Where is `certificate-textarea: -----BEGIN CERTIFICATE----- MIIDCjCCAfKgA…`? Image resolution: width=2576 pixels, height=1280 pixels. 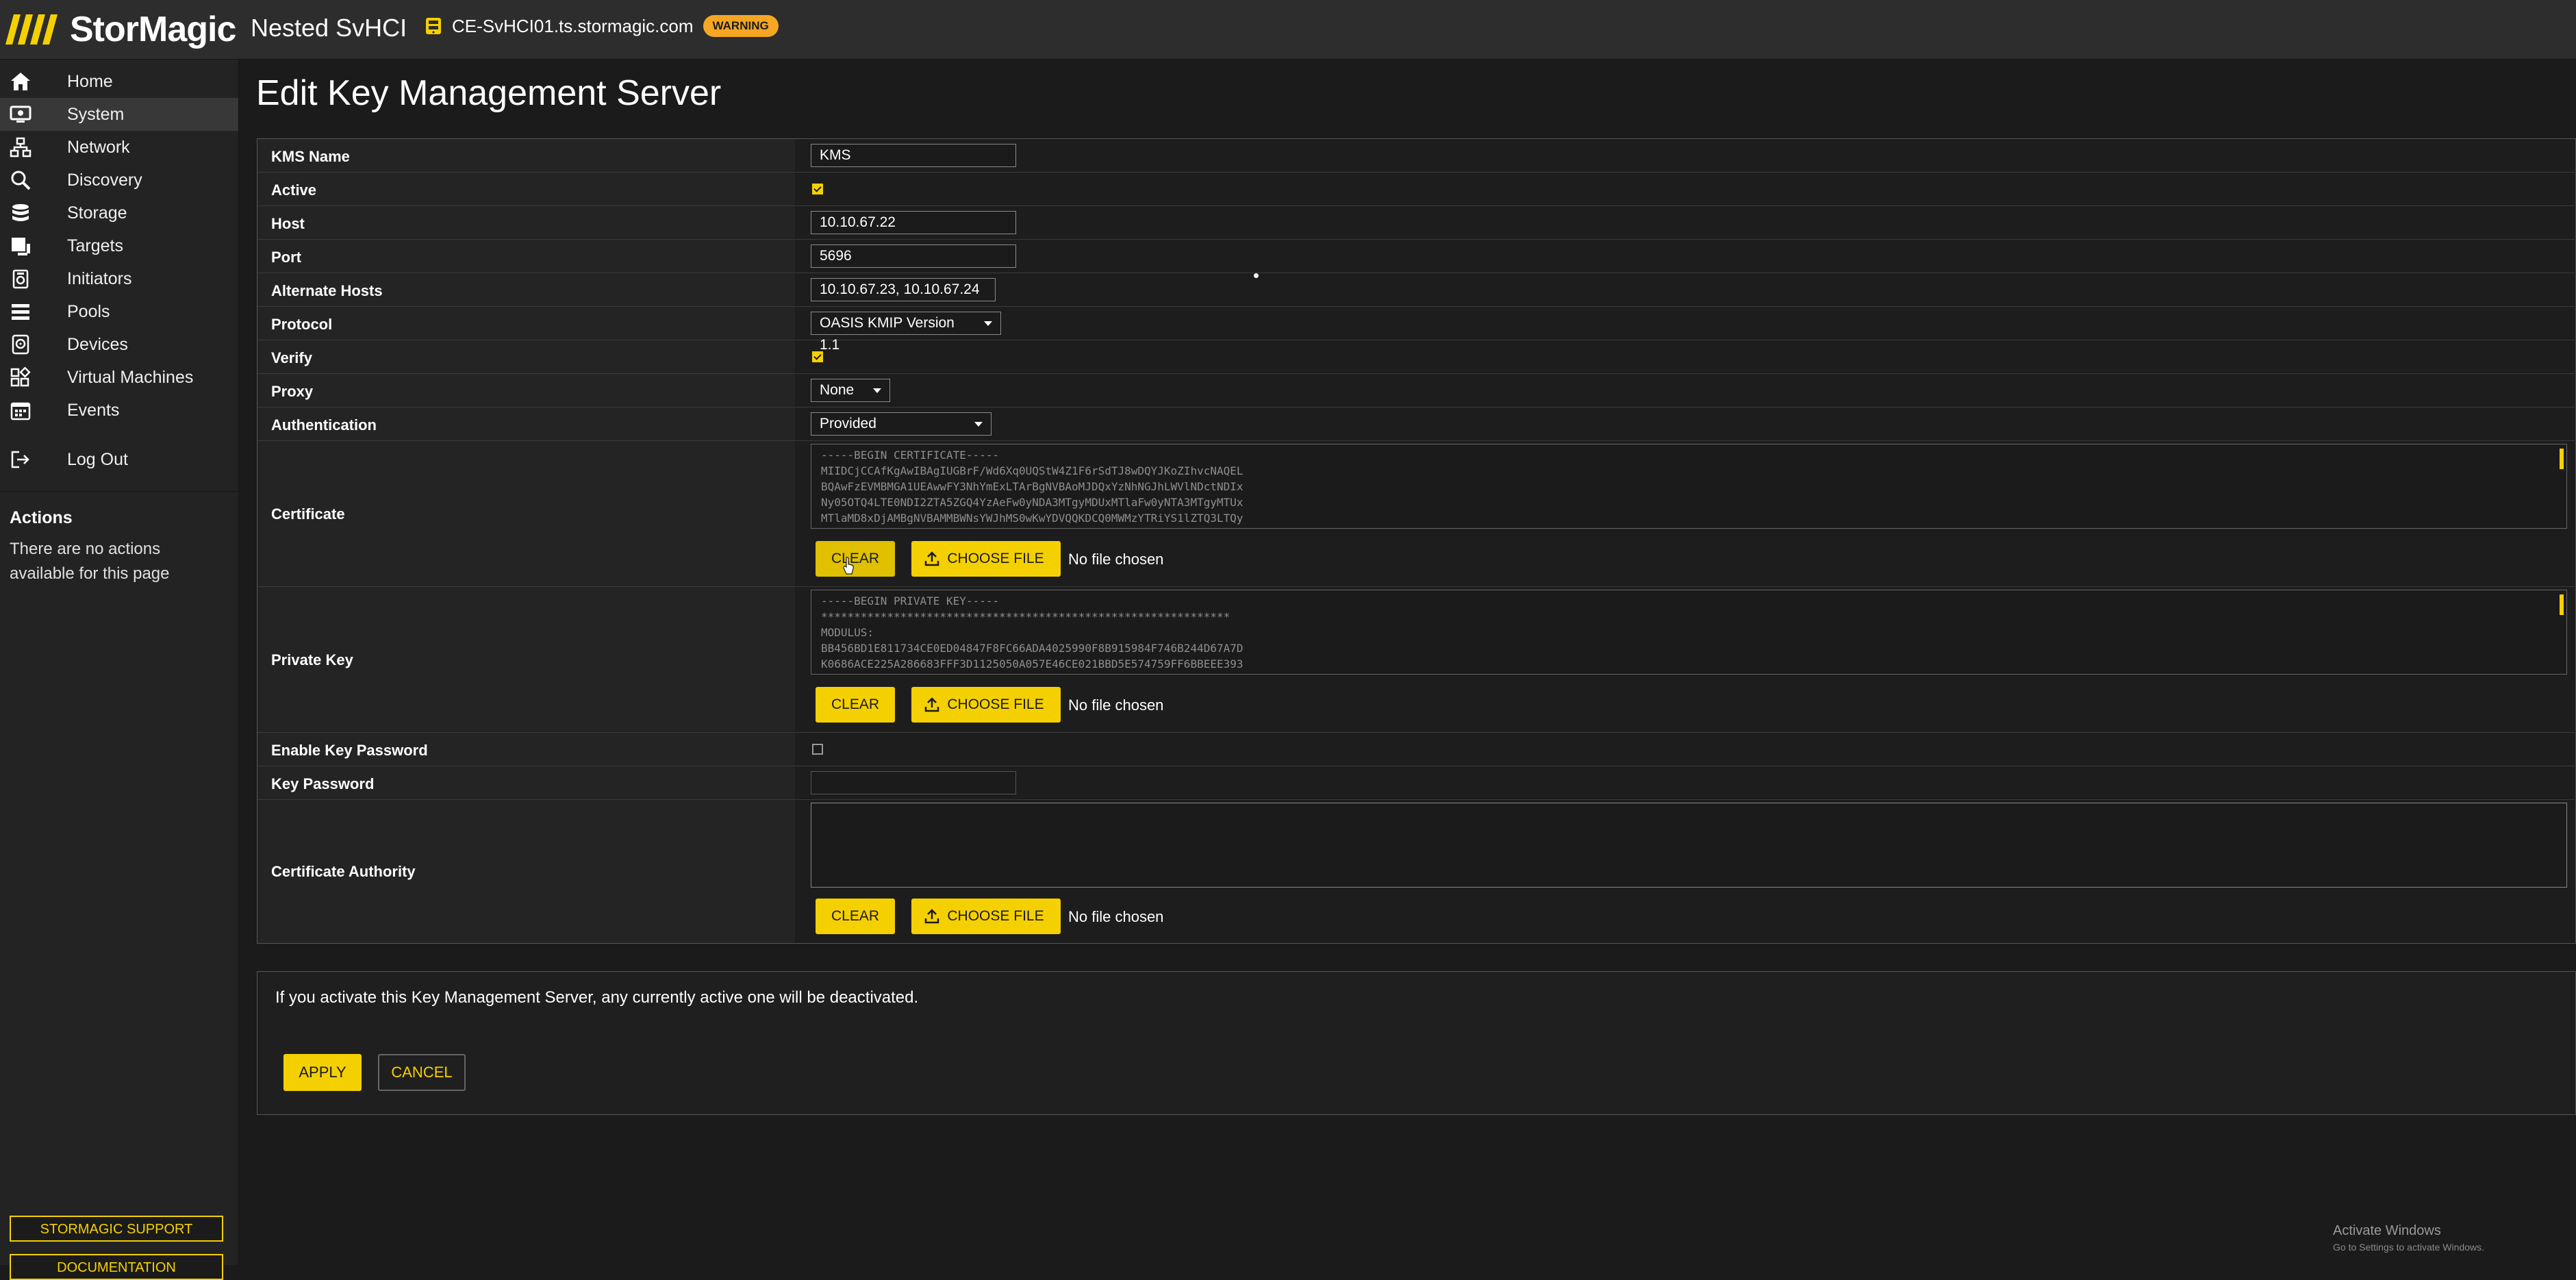
certificate-textarea: -----BEGIN CERTIFICATE----- MIIDCjCCAfKgA… is located at coordinates (1689, 486).